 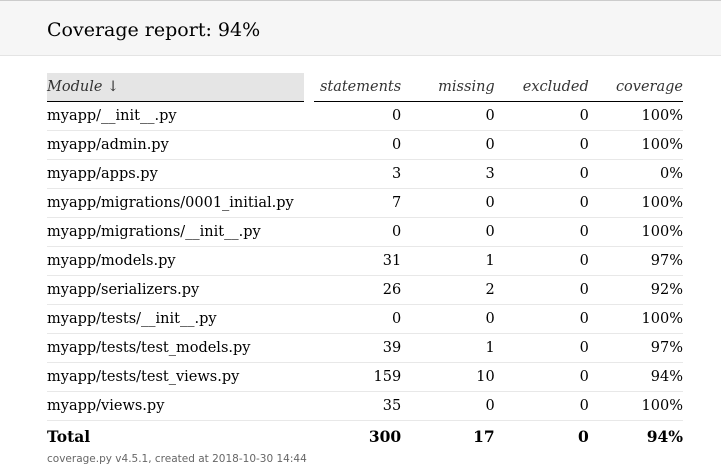 What do you see at coordinates (448, 174) in the screenshot?
I see `cell-missing: 3` at bounding box center [448, 174].